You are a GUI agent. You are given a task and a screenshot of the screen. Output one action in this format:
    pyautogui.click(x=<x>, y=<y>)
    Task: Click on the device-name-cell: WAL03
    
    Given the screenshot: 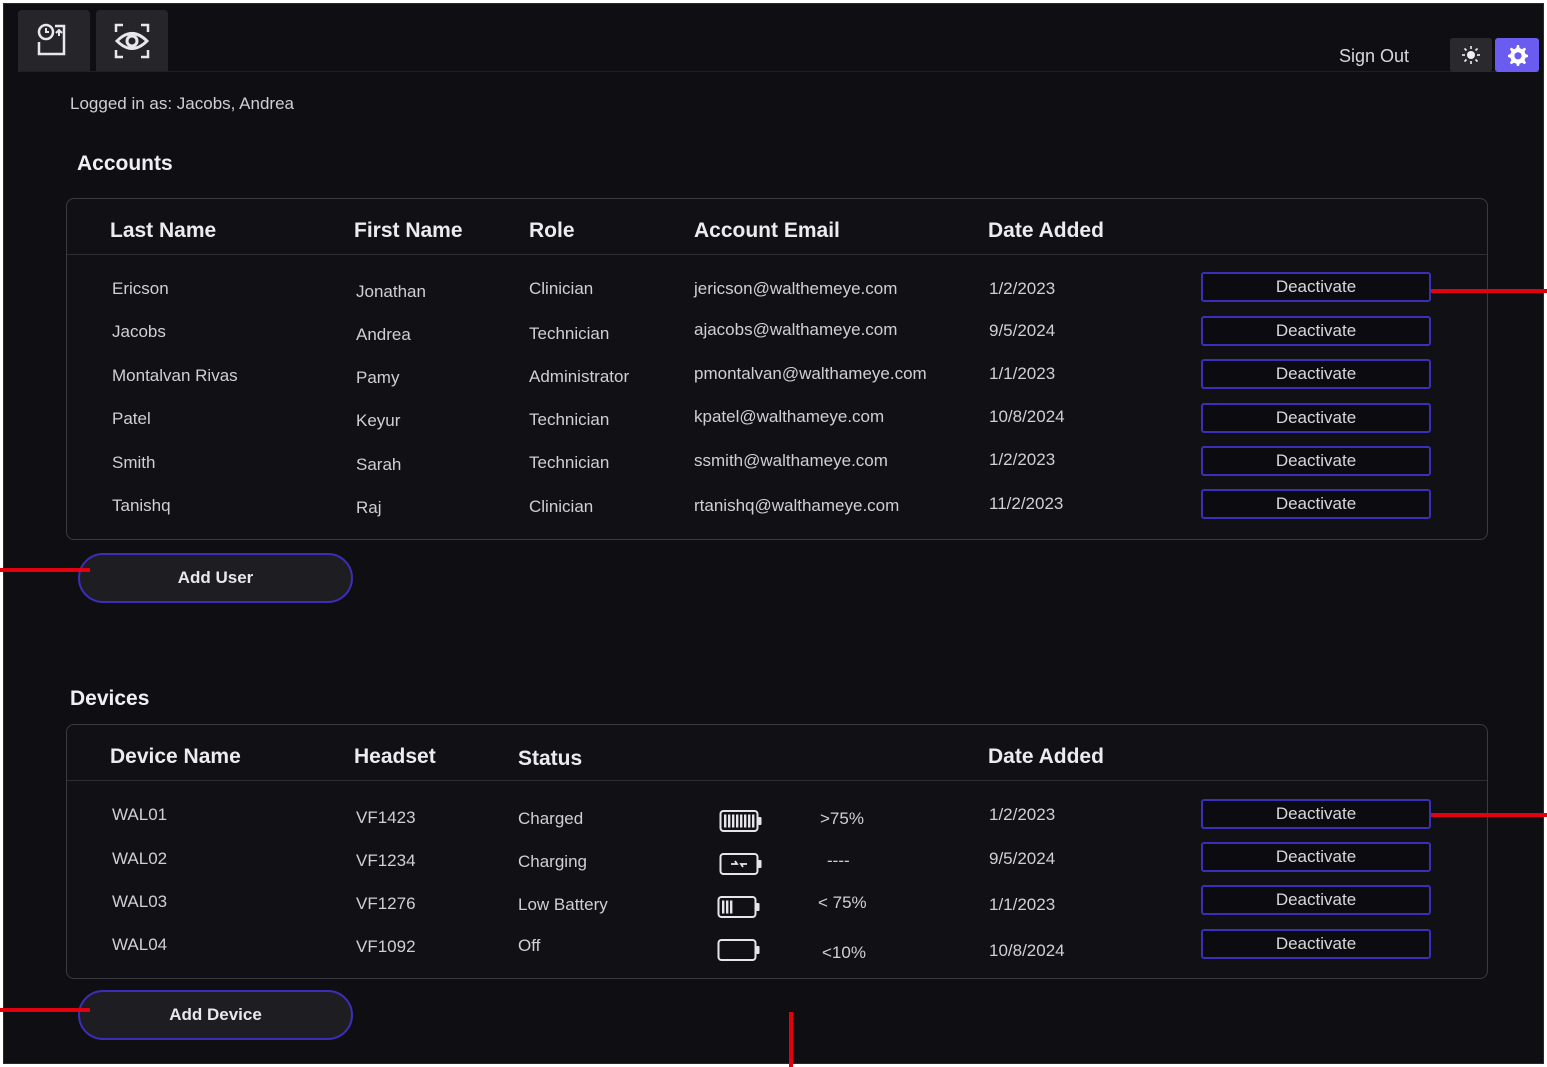 What is the action you would take?
    pyautogui.click(x=140, y=901)
    